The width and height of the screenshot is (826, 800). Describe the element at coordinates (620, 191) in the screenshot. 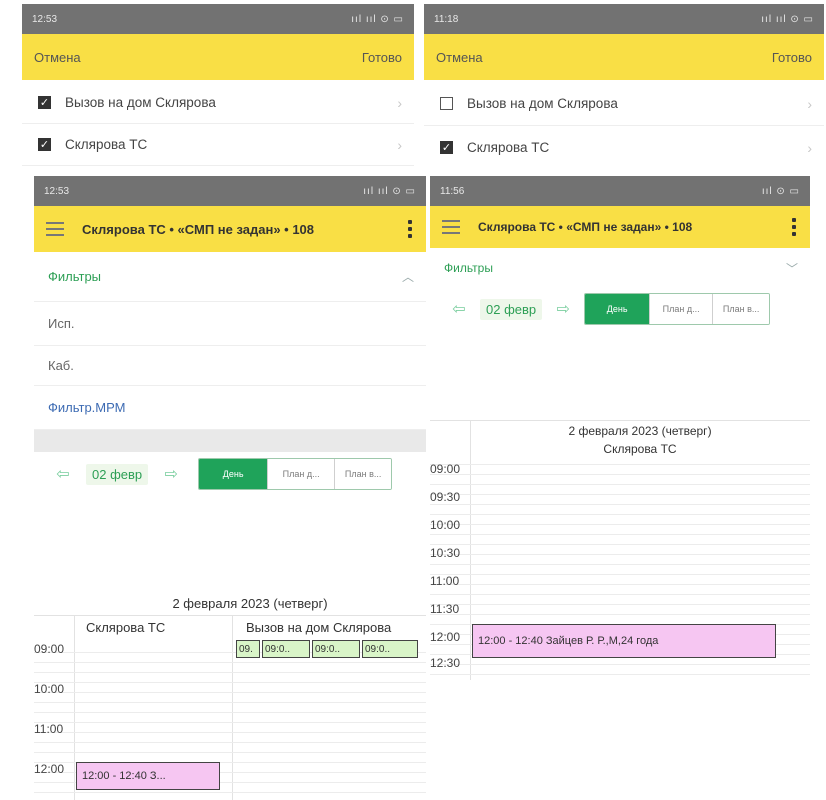

I see `status-bar: 11:56 ııl ⊙ ▭` at that location.